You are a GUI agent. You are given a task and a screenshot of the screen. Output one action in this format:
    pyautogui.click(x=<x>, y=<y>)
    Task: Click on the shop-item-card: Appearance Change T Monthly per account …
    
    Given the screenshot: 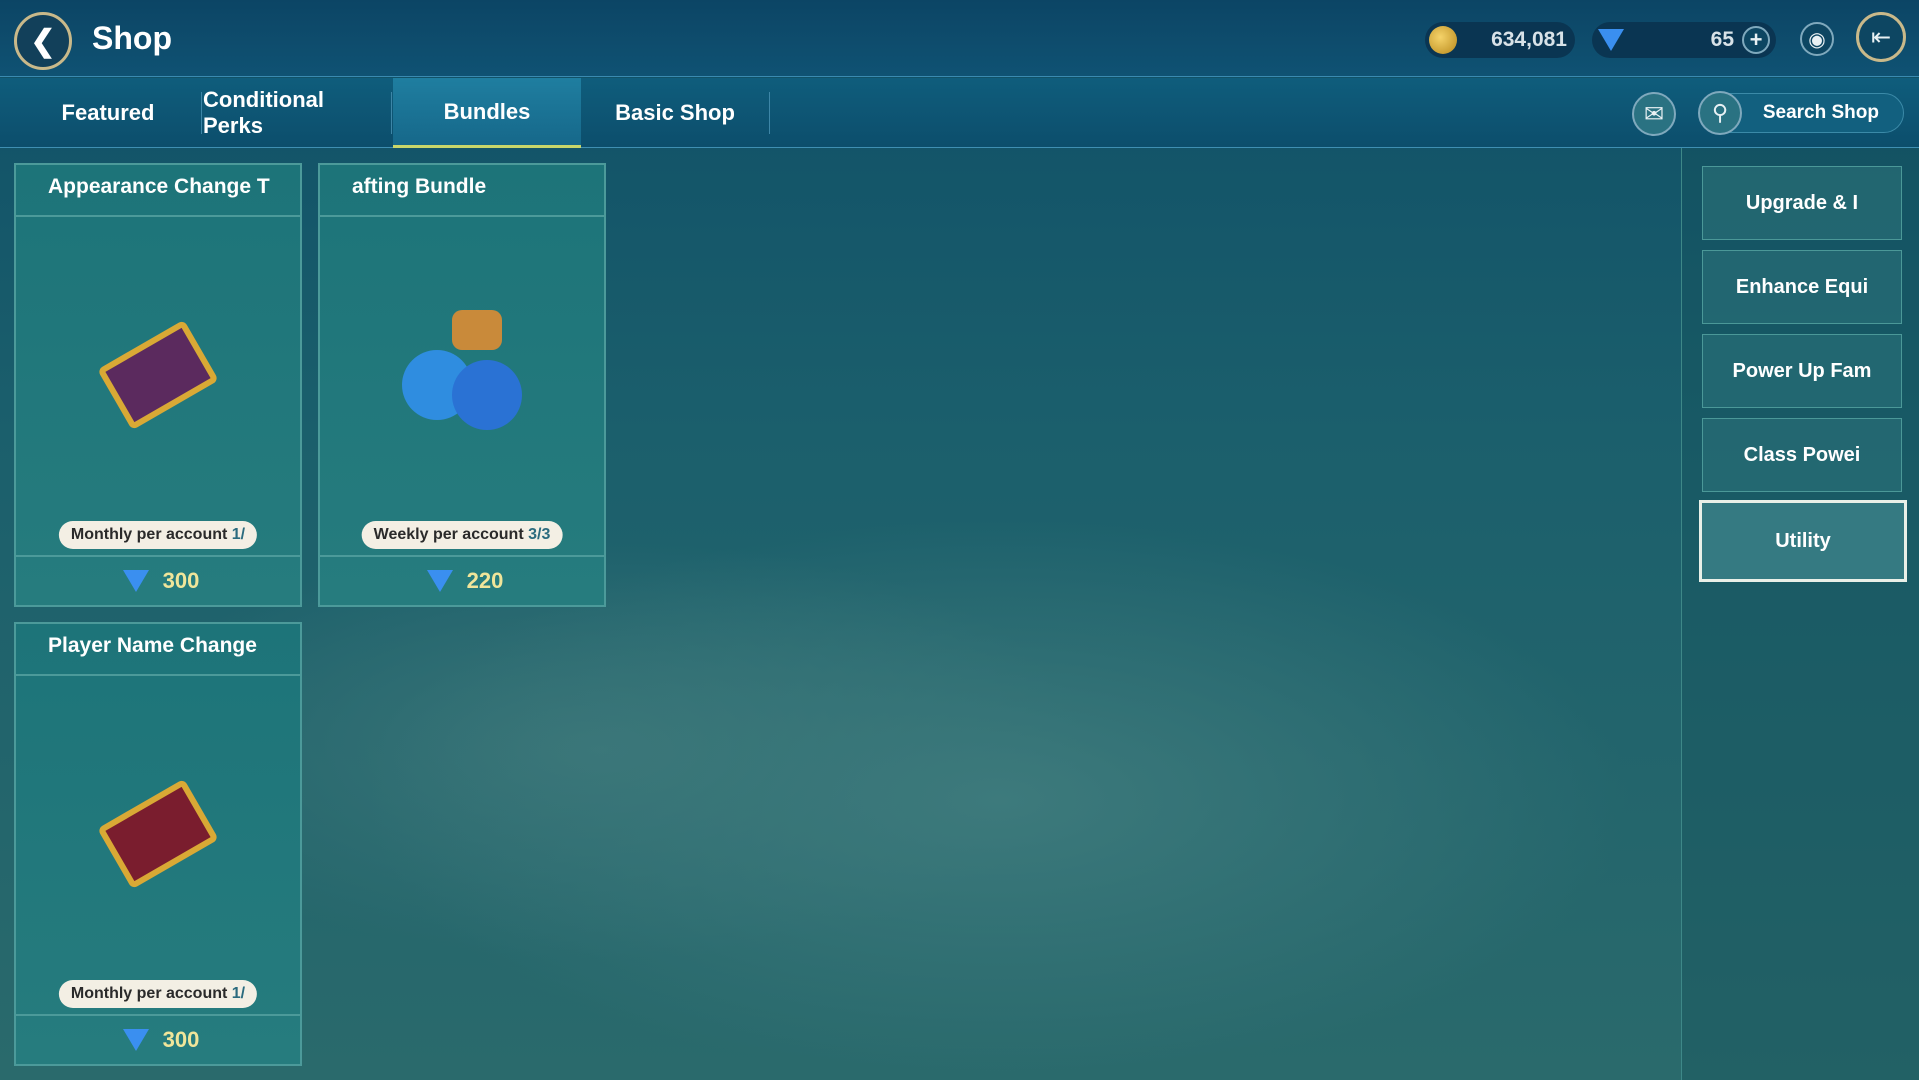 What is the action you would take?
    pyautogui.click(x=158, y=385)
    